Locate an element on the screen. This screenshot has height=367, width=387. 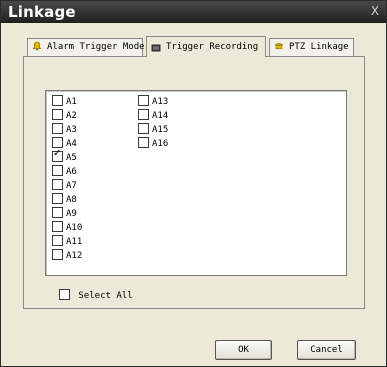
alarm-input-a1: A1 is located at coordinates (64, 102).